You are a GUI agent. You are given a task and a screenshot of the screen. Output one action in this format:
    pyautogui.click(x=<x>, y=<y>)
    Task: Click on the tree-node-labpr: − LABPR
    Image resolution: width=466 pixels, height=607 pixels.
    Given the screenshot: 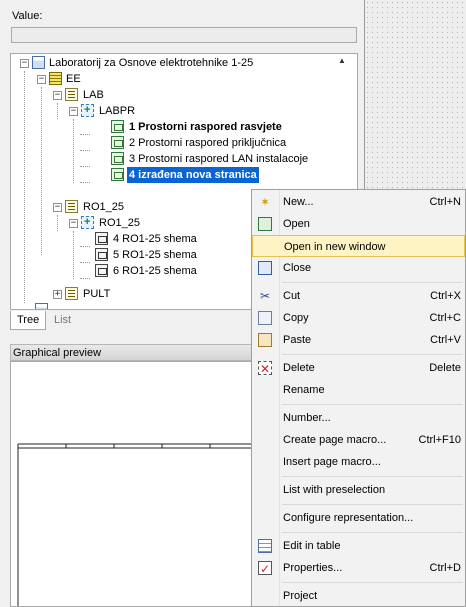 What is the action you would take?
    pyautogui.click(x=171, y=110)
    